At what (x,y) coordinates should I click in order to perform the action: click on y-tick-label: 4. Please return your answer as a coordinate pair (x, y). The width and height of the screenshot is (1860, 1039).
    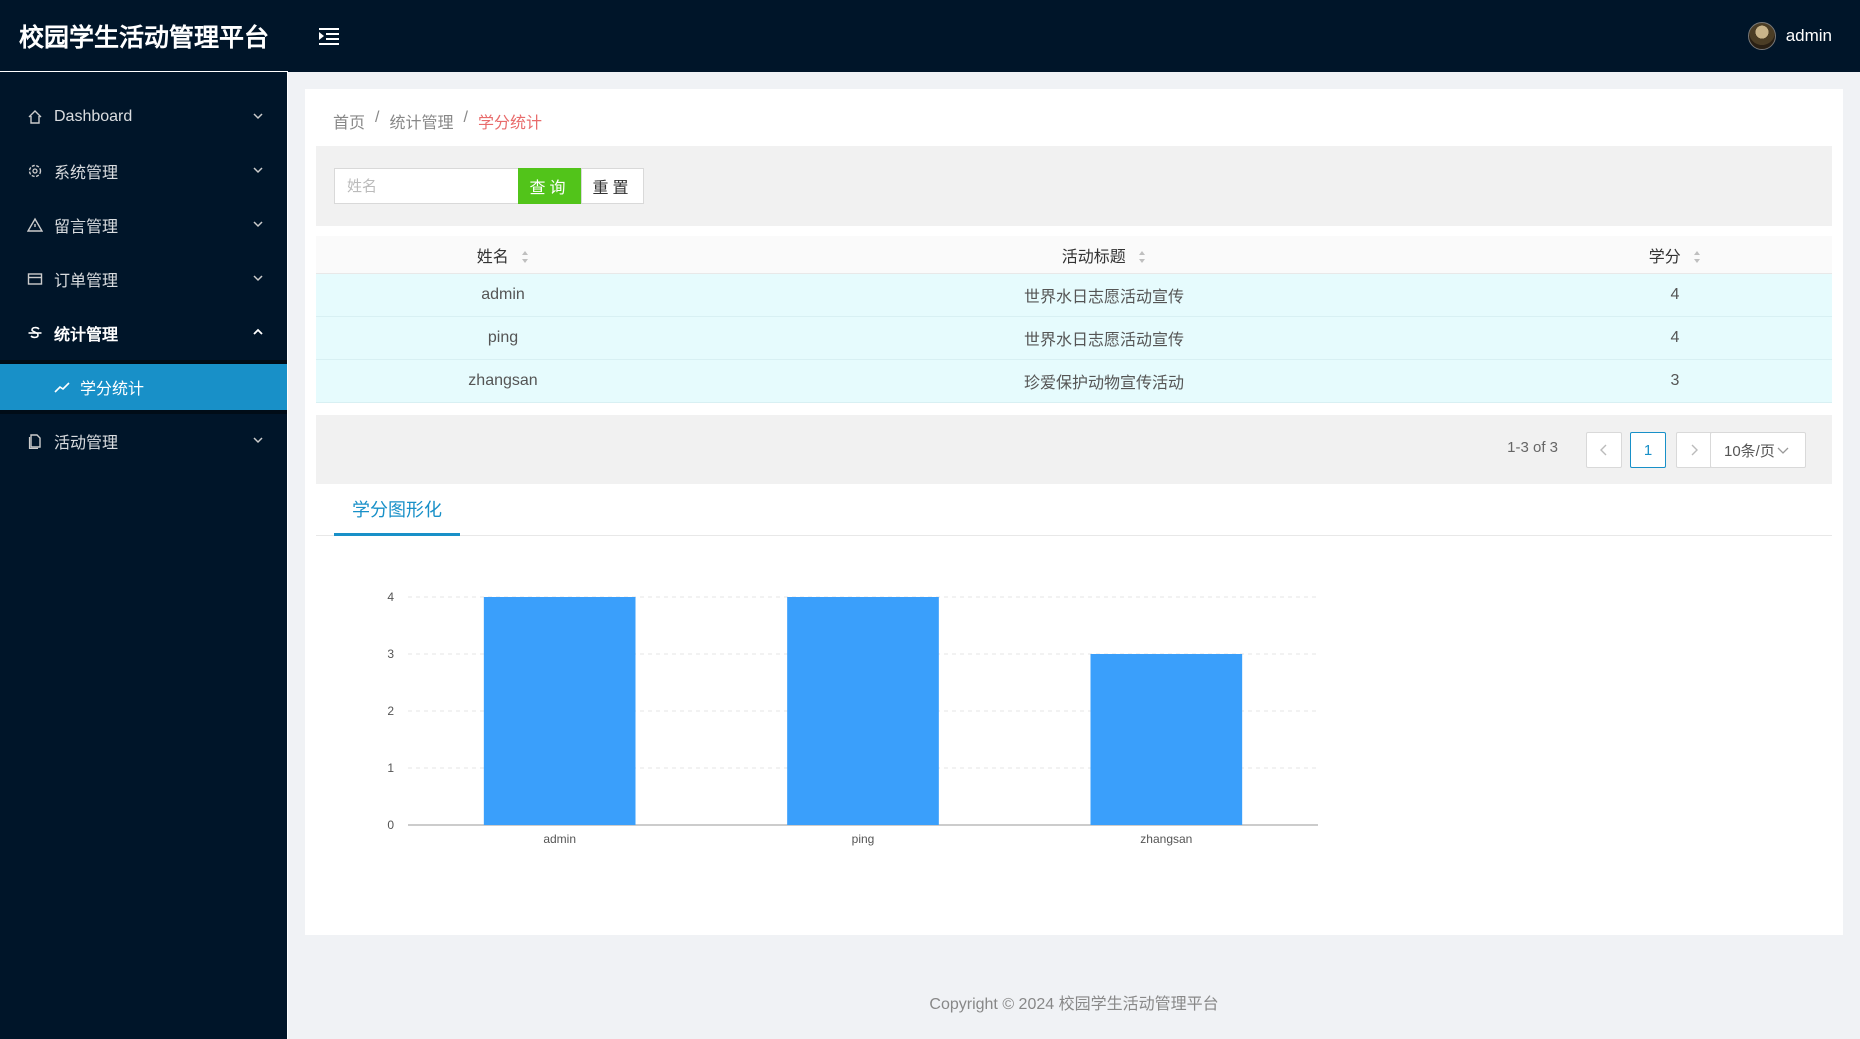
    Looking at the image, I should click on (390, 597).